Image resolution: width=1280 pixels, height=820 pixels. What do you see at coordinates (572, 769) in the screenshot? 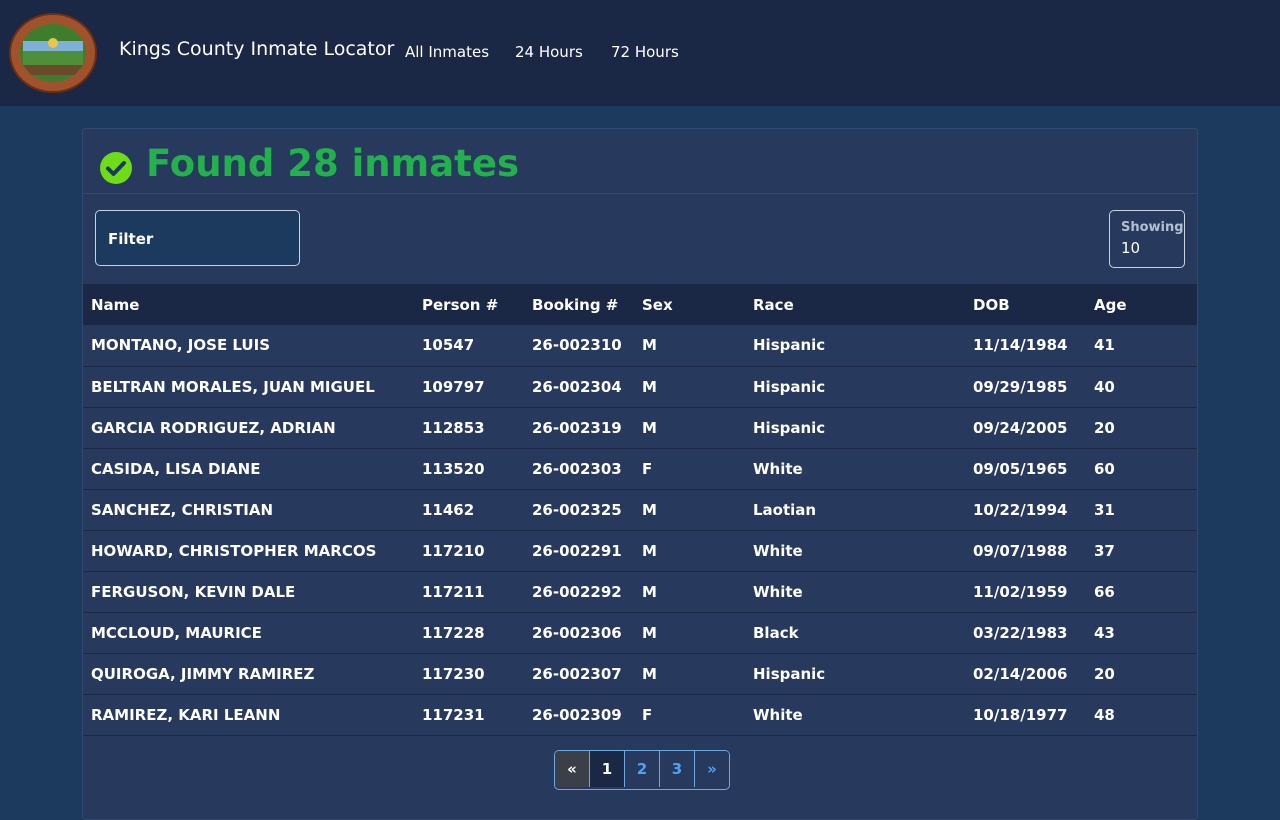
I see `pagination-prev-button: «` at bounding box center [572, 769].